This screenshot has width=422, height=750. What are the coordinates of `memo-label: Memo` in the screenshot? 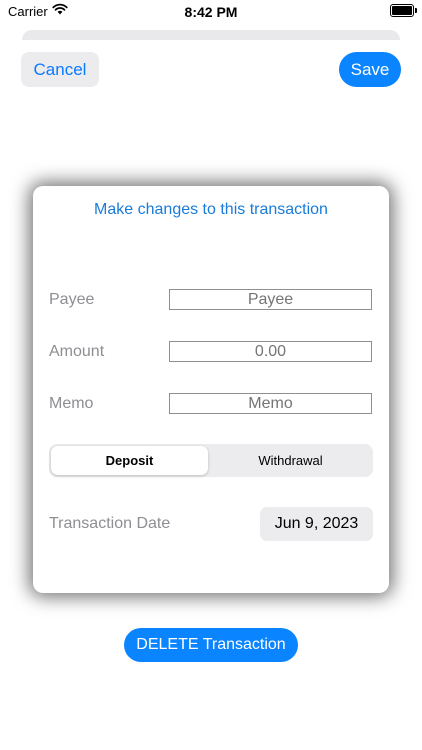 It's located at (71, 403).